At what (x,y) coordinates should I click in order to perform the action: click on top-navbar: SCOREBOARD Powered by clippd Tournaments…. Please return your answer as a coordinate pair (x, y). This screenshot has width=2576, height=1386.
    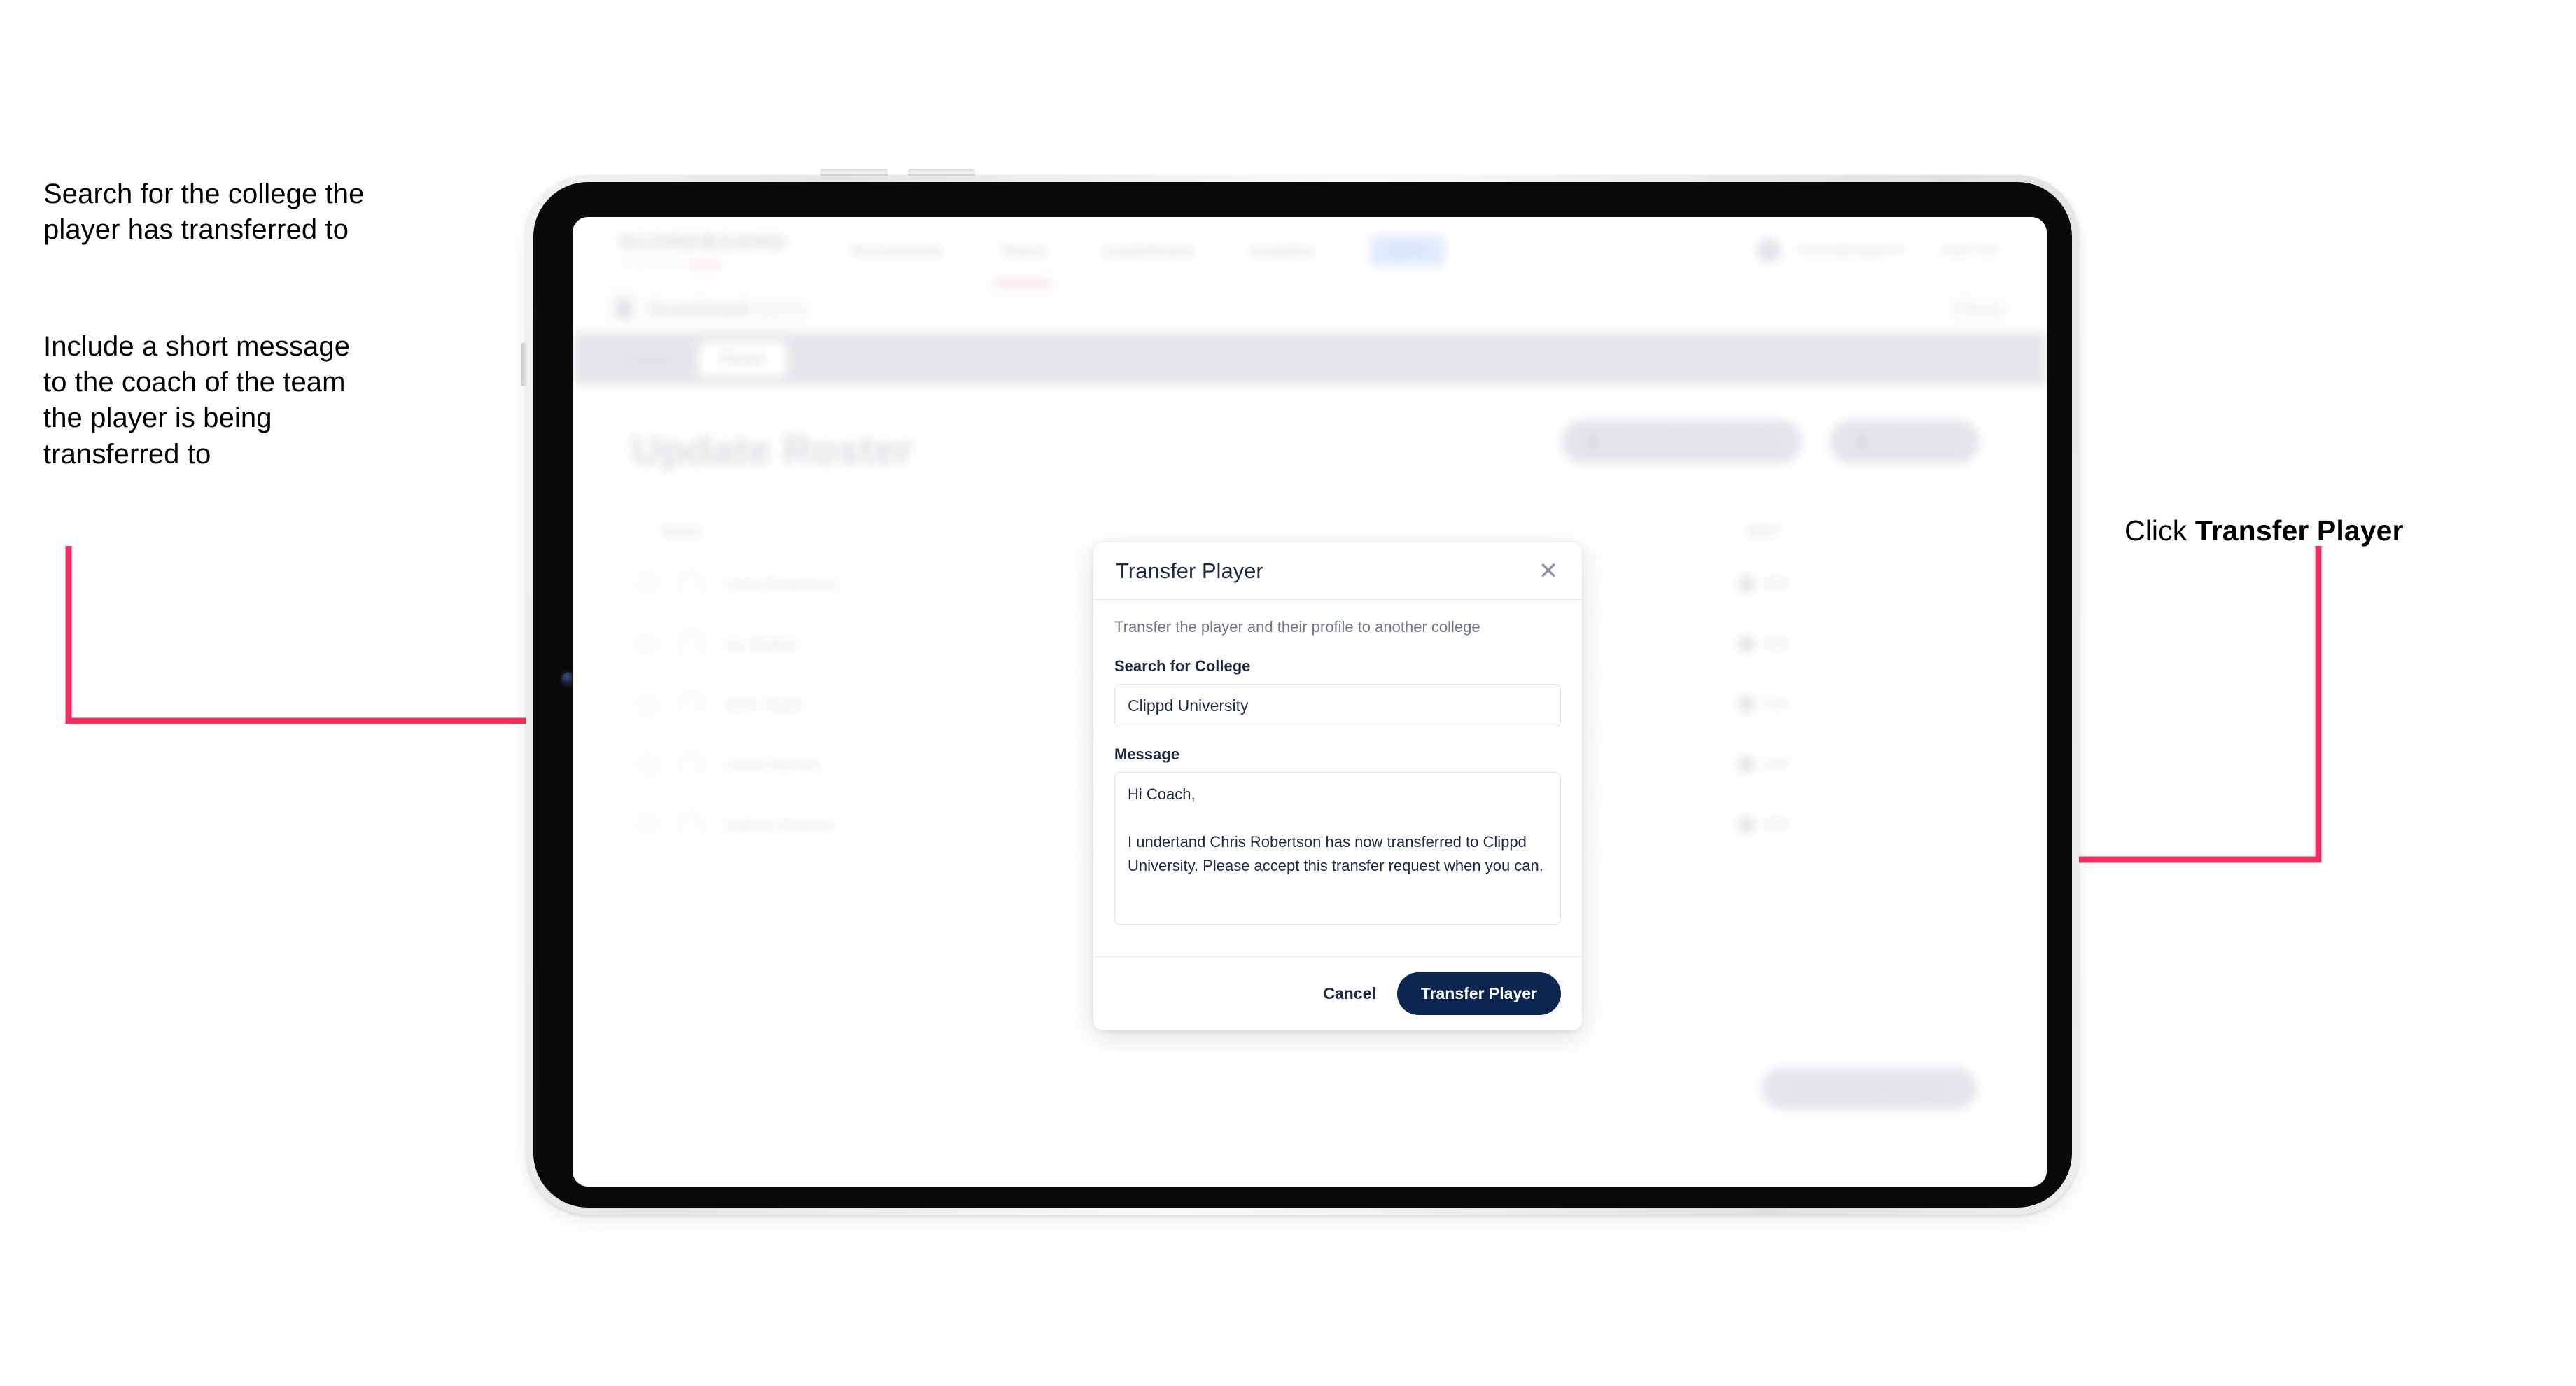
    Looking at the image, I should click on (1310, 251).